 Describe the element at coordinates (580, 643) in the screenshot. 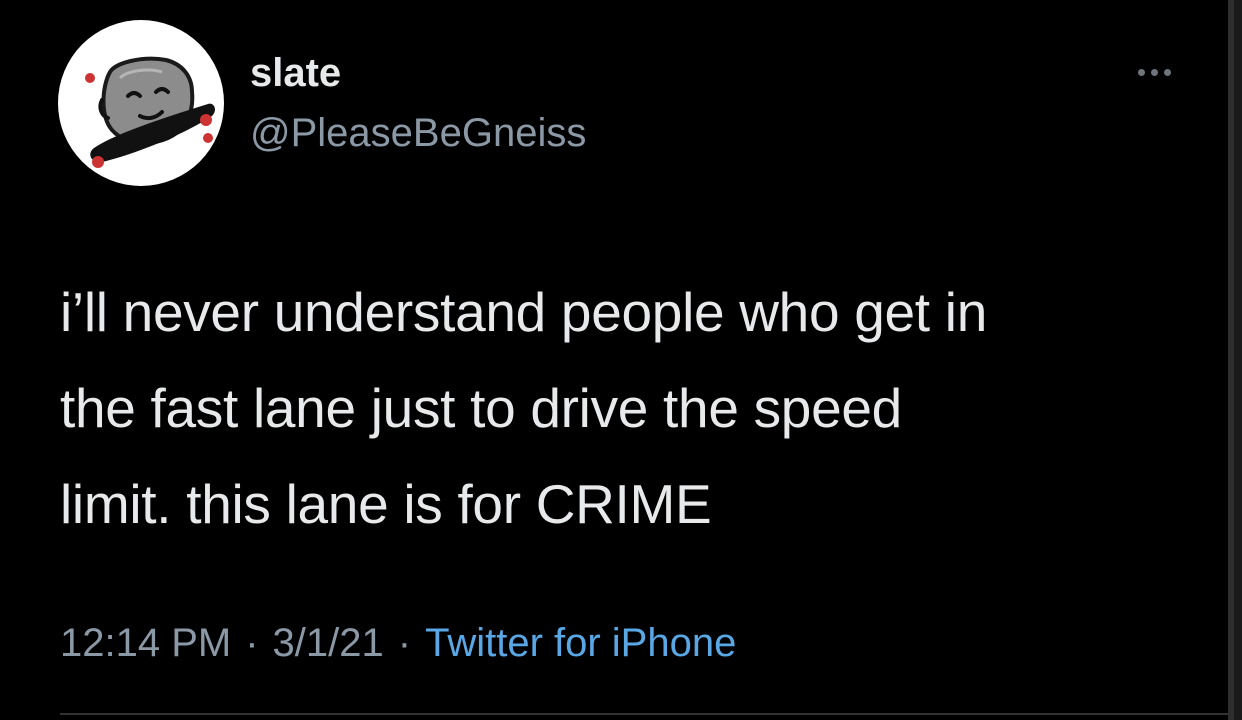

I see `tweet-source-link: Twitter for iPhone` at that location.